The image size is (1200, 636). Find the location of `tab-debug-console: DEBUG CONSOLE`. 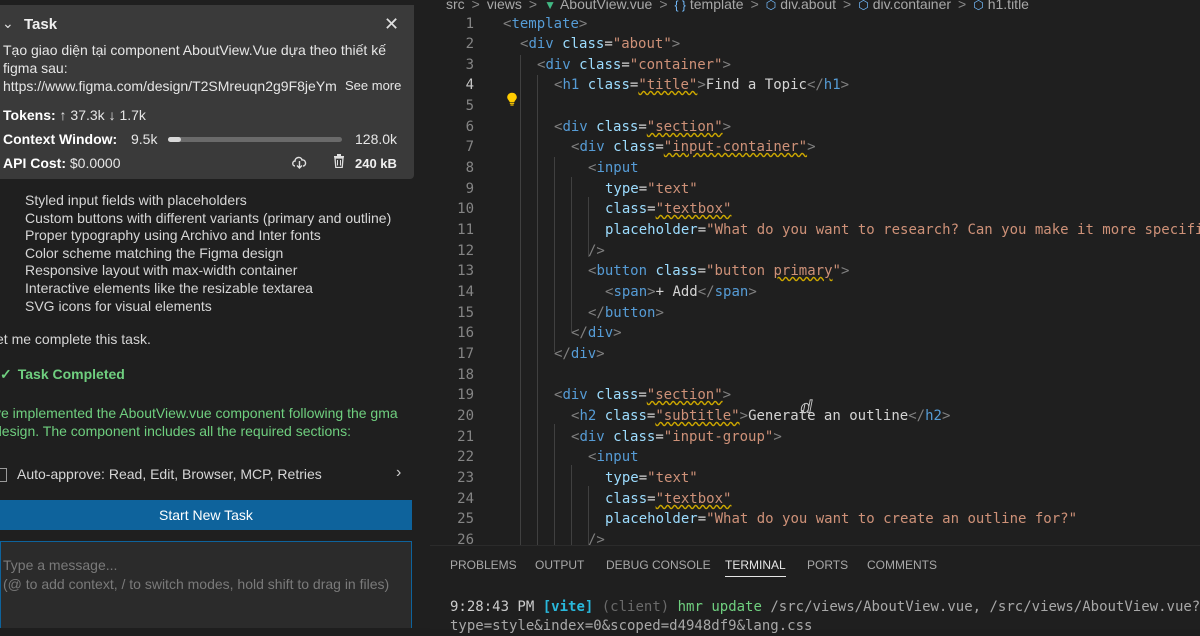

tab-debug-console: DEBUG CONSOLE is located at coordinates (658, 565).